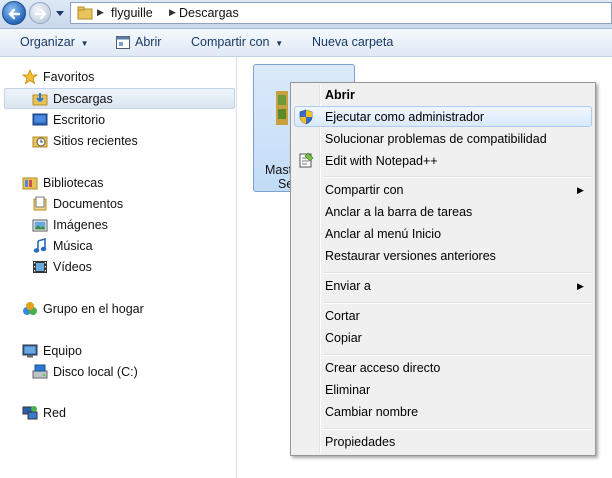  What do you see at coordinates (73, 246) in the screenshot?
I see `nav-musica: Música` at bounding box center [73, 246].